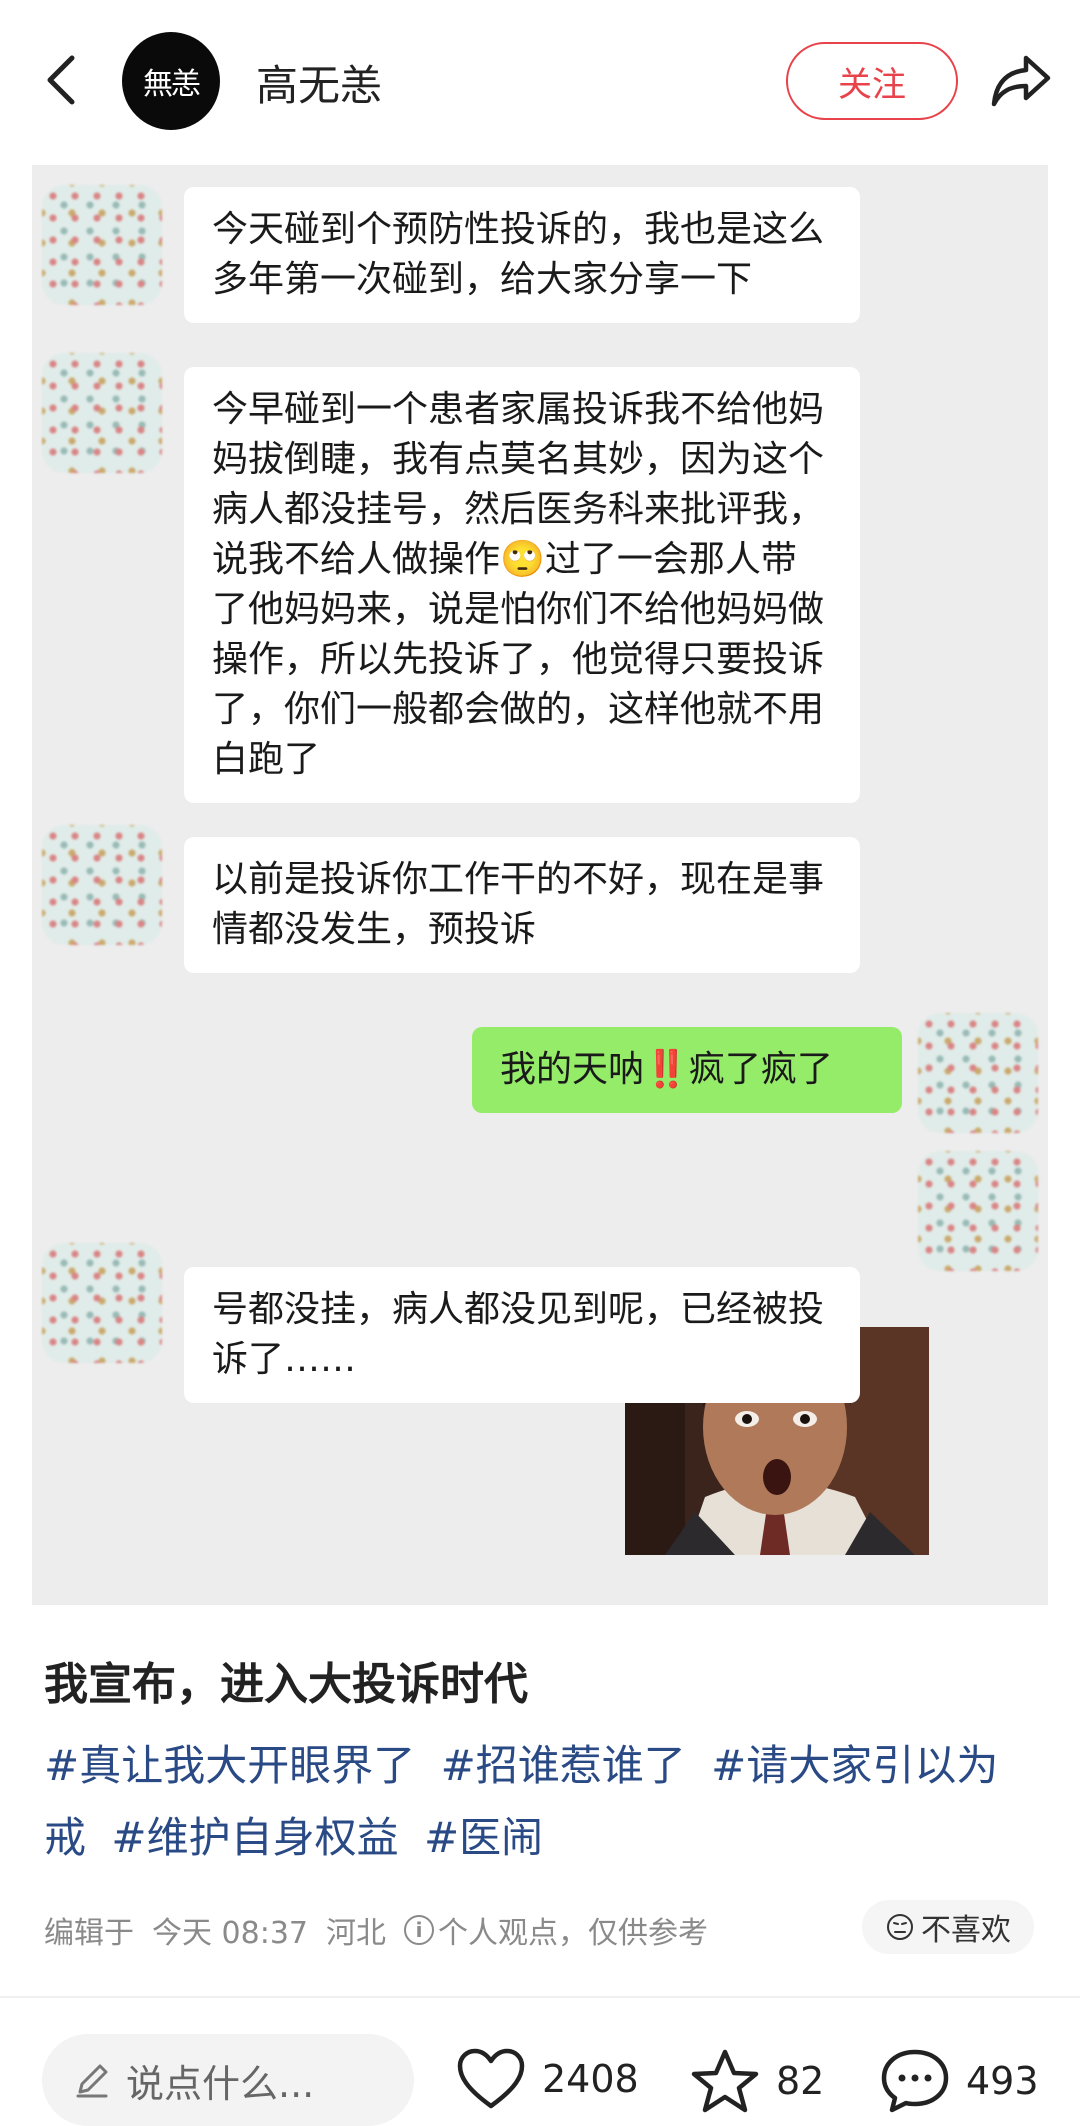  I want to click on favorite-count: 82, so click(800, 2081).